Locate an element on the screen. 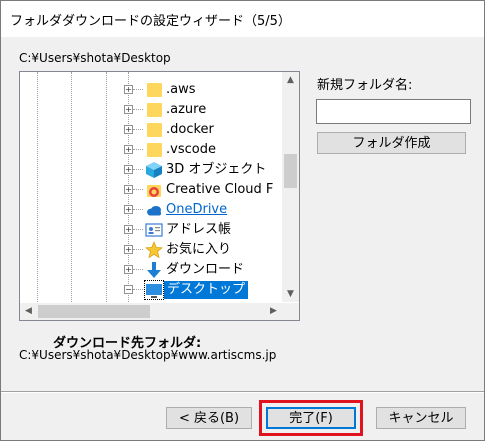 The height and width of the screenshot is (441, 485). scrollbar-corner is located at coordinates (290, 311).